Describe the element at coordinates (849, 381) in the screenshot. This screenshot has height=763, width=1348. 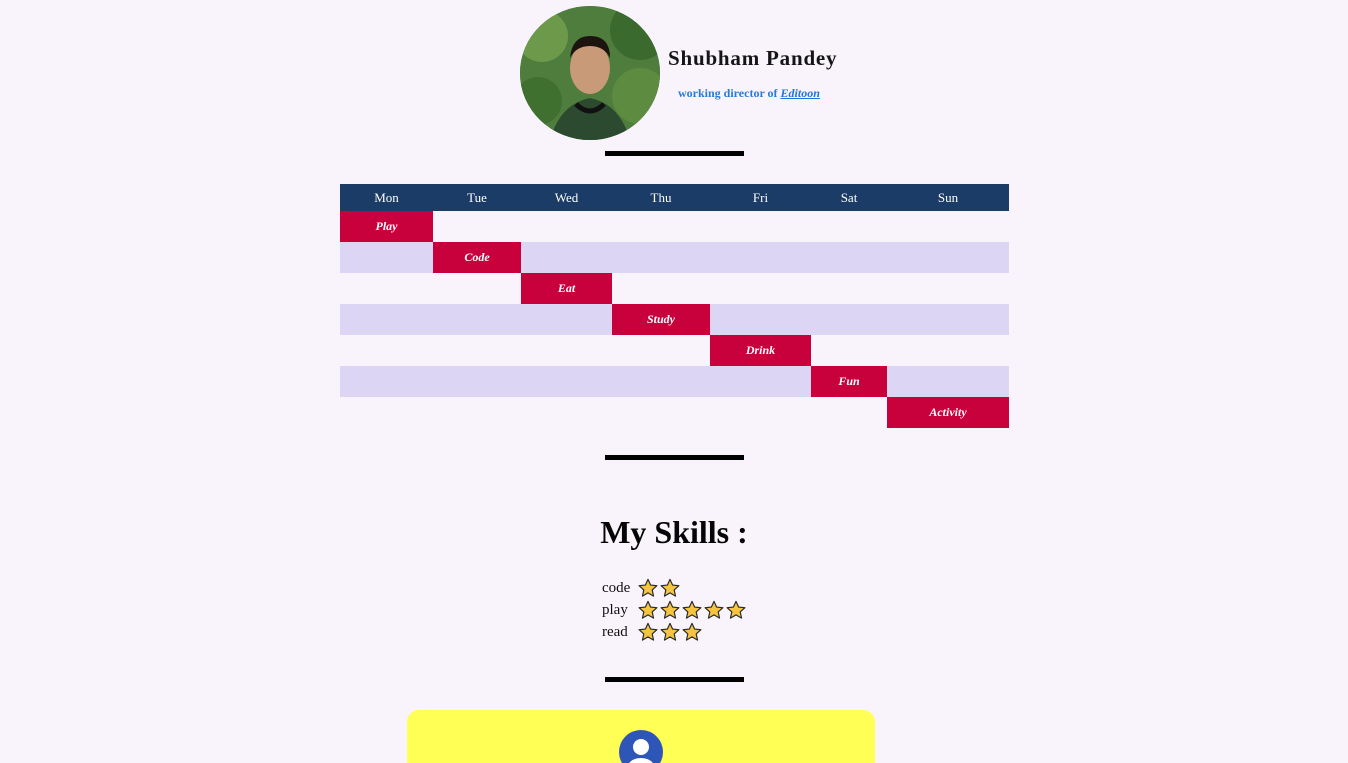
I see `activity-cell: Fun` at that location.